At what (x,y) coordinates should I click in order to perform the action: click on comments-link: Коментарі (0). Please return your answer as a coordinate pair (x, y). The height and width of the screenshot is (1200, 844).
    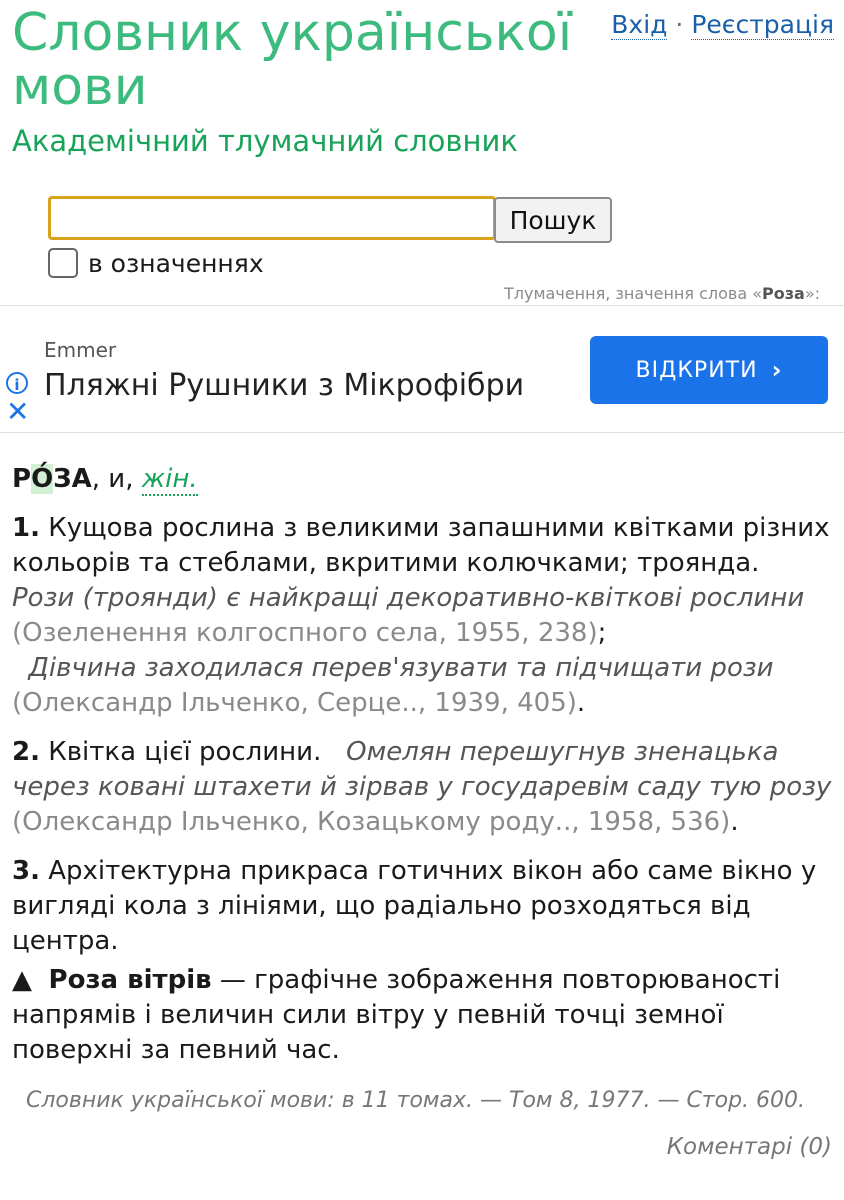
    Looking at the image, I should click on (749, 1147).